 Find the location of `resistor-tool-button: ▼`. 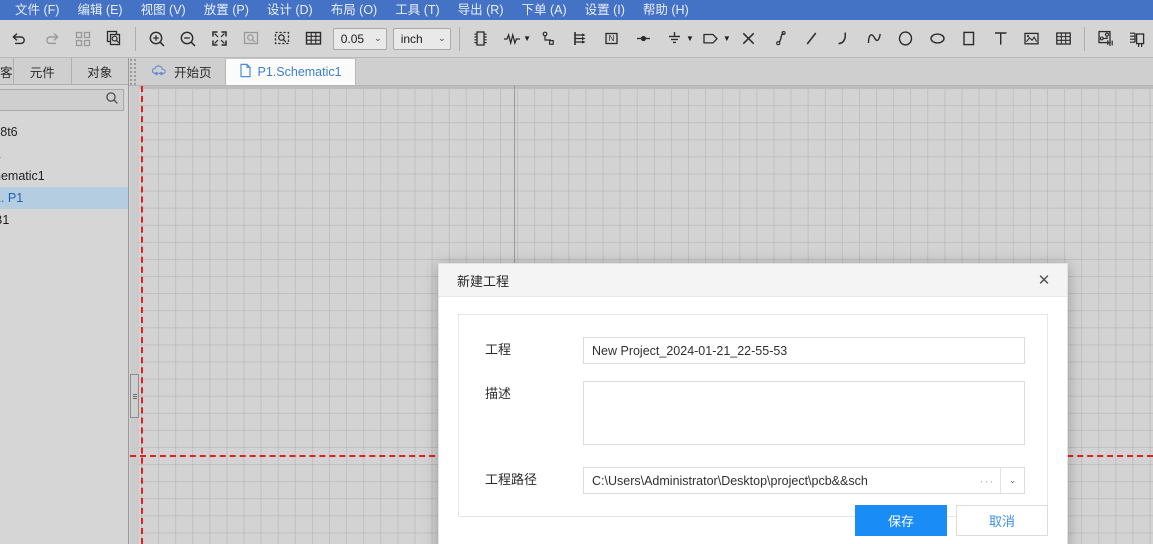

resistor-tool-button: ▼ is located at coordinates (514, 39).